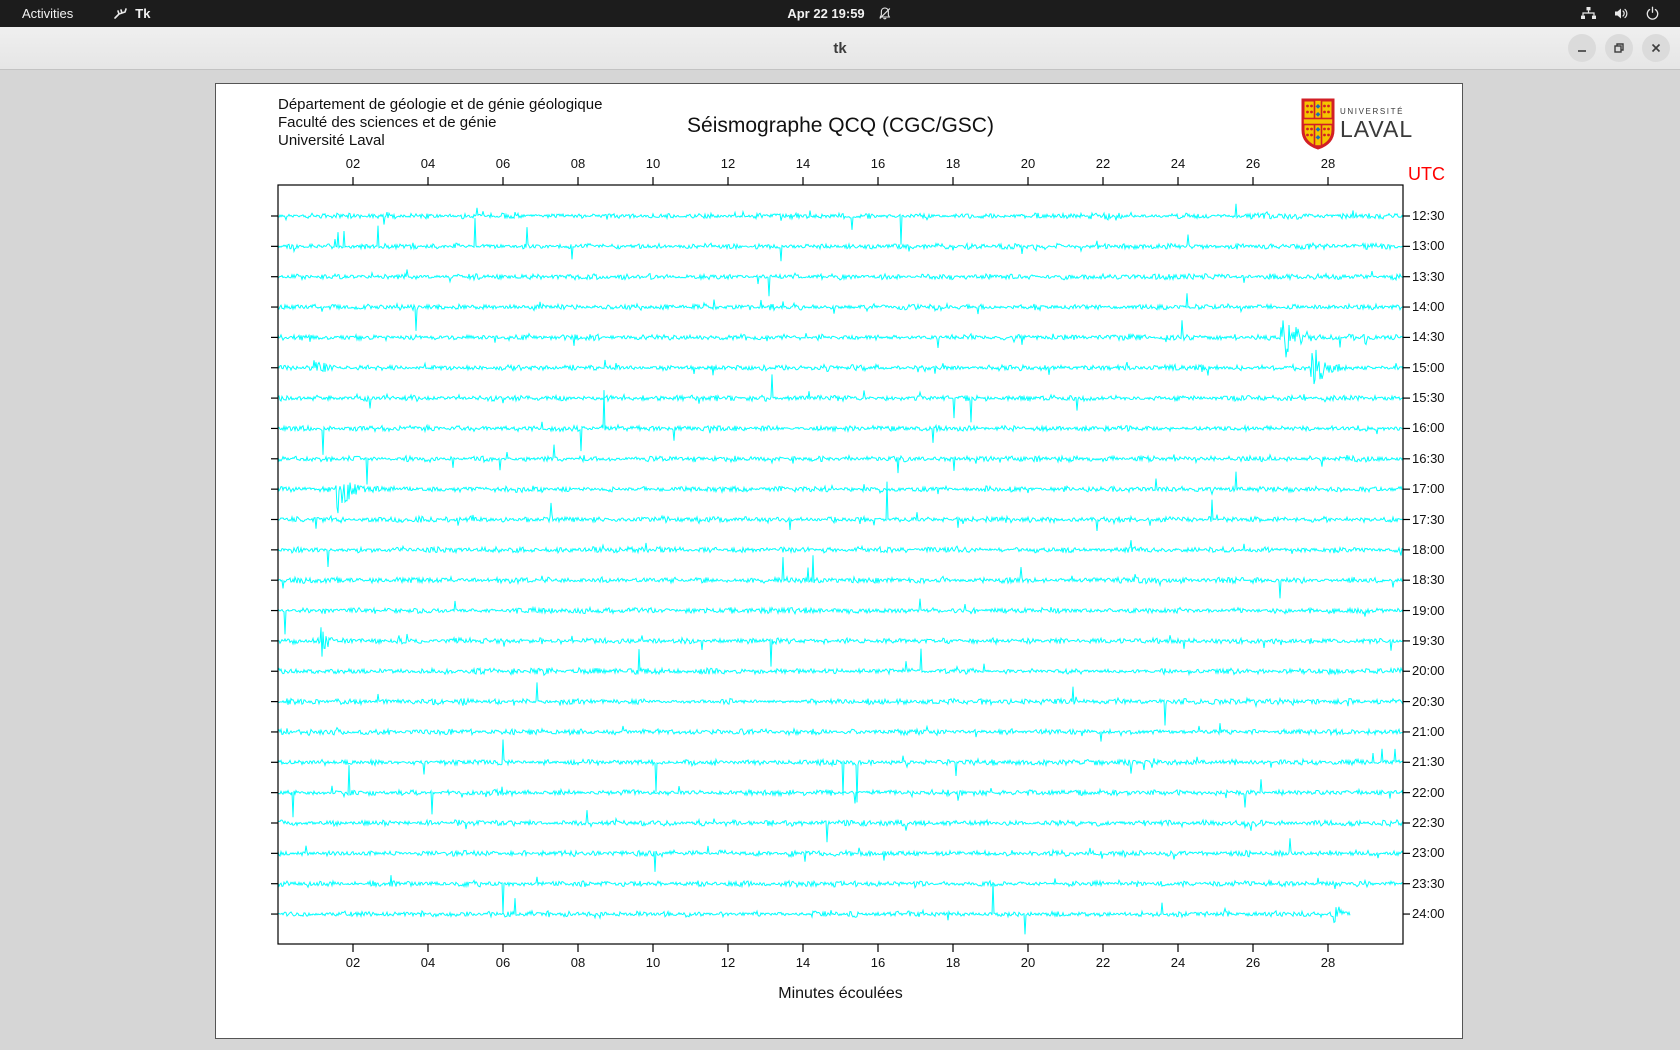  What do you see at coordinates (1428, 549) in the screenshot?
I see `utc-row-label: 18:00` at bounding box center [1428, 549].